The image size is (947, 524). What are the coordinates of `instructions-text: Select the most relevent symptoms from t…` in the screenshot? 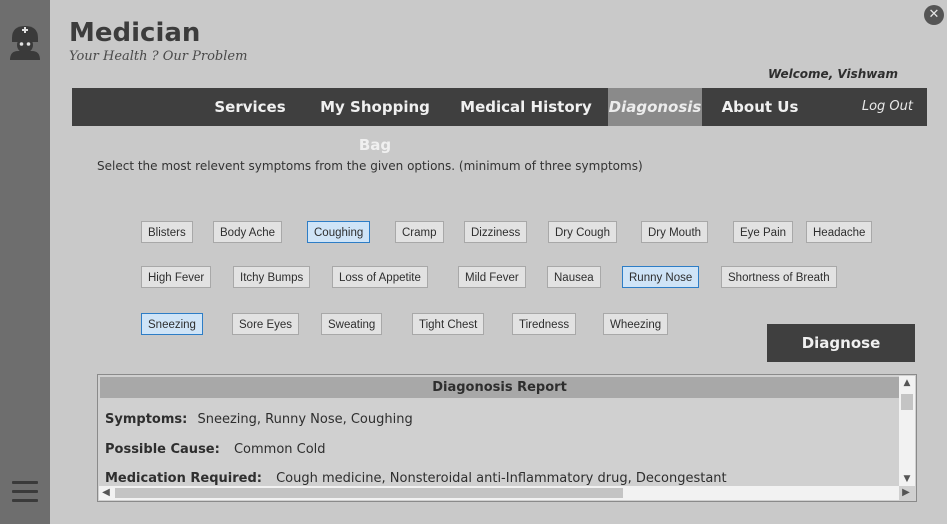 It's located at (370, 166).